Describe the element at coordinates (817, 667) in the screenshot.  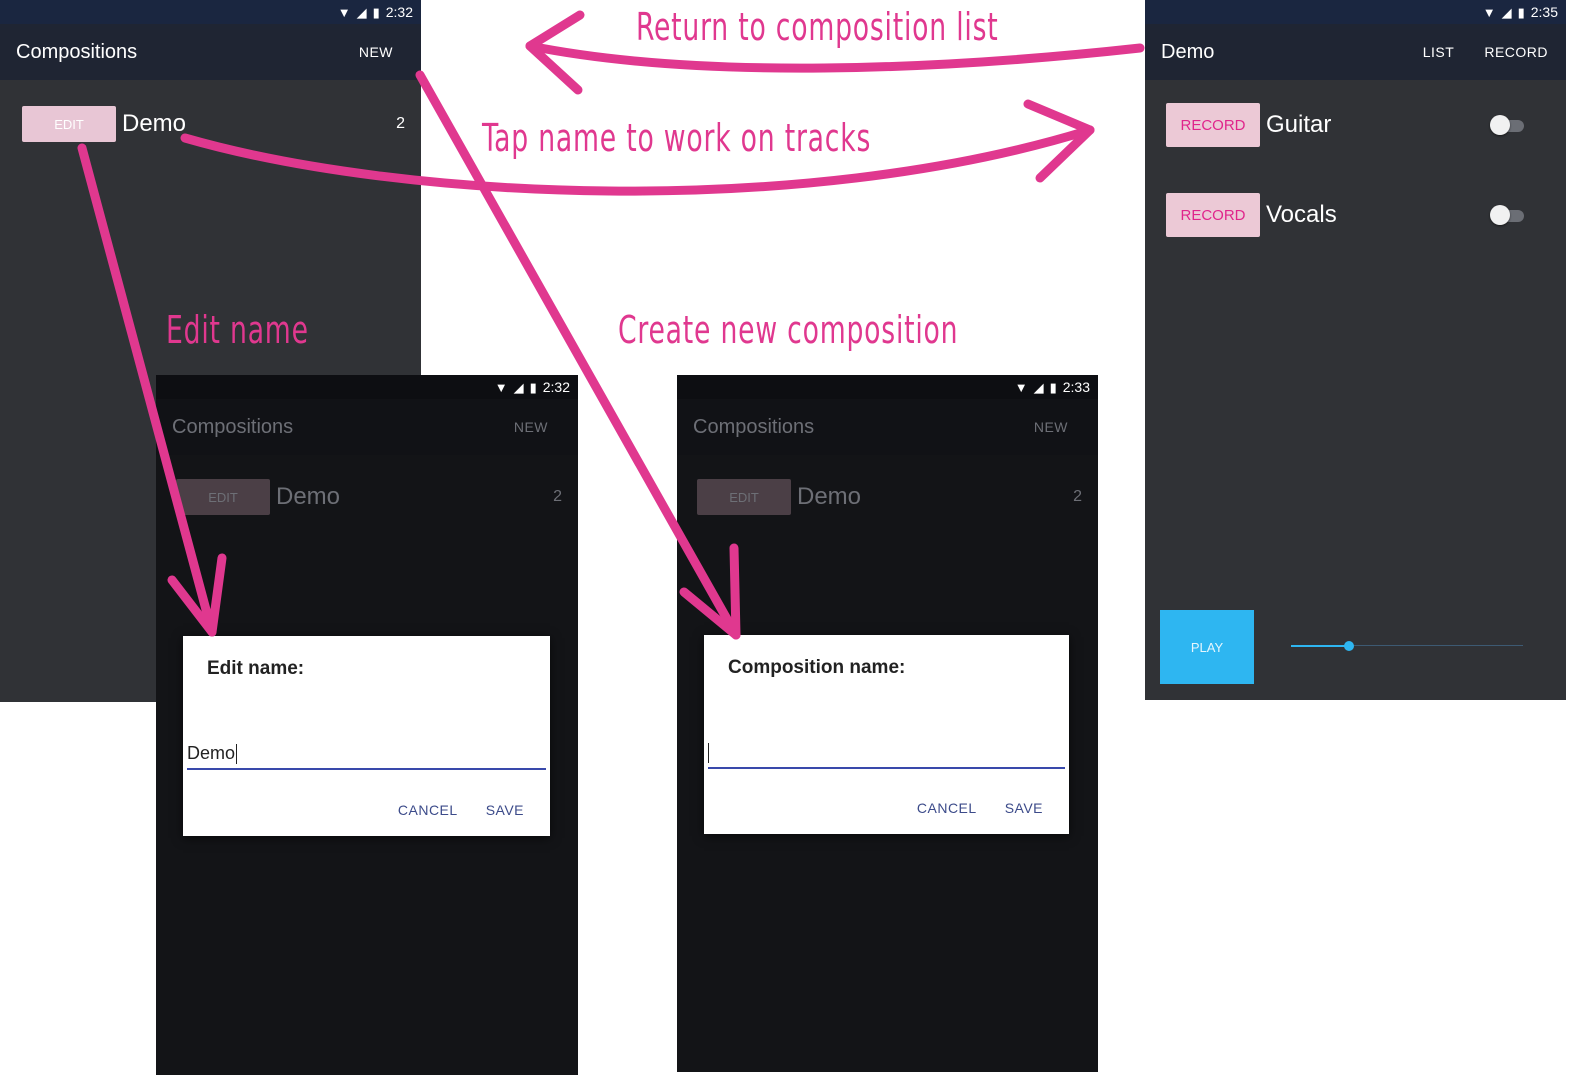
I see `dialog-title: Composition name:` at that location.